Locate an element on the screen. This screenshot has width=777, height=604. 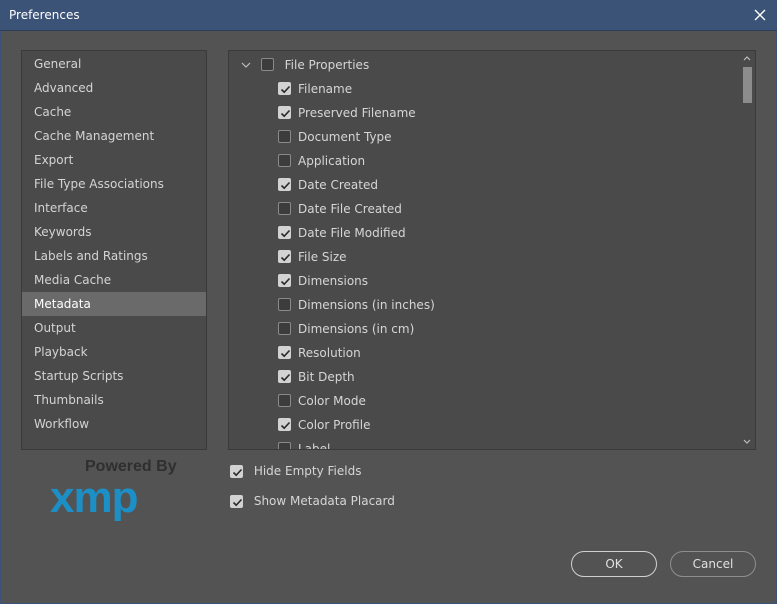
powered-by-label: Powered By is located at coordinates (131, 466).